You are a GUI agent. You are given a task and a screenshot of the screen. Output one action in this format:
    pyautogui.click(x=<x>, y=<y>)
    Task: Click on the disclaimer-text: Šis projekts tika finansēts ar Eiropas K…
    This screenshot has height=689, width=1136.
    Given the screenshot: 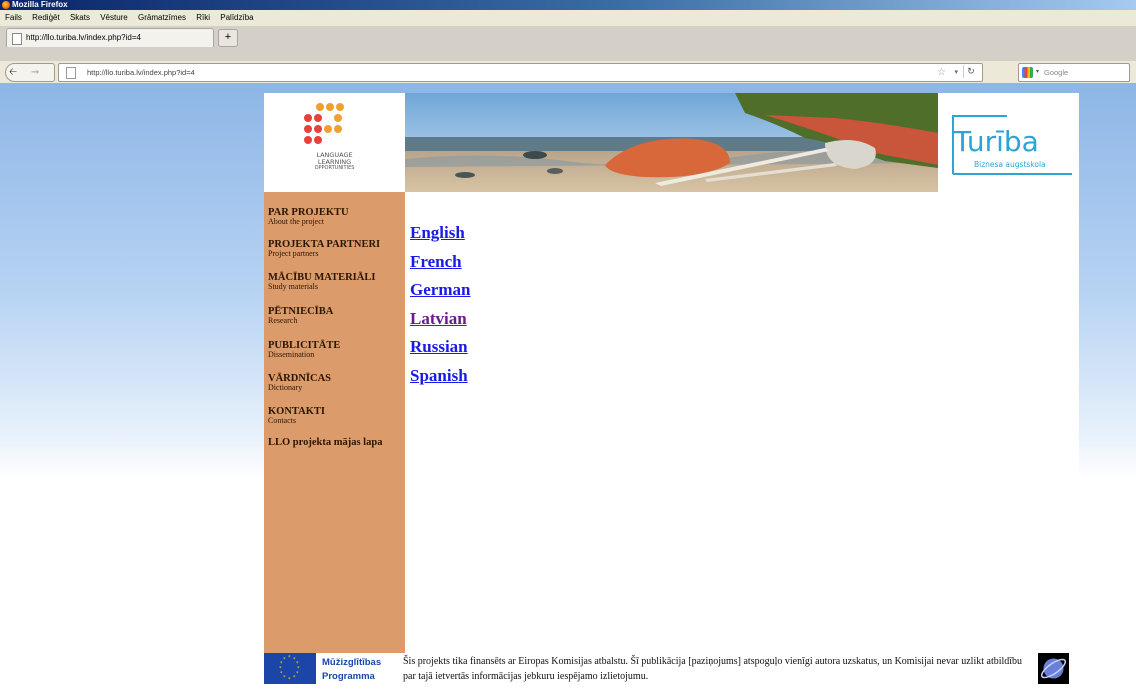 What is the action you would take?
    pyautogui.click(x=713, y=669)
    